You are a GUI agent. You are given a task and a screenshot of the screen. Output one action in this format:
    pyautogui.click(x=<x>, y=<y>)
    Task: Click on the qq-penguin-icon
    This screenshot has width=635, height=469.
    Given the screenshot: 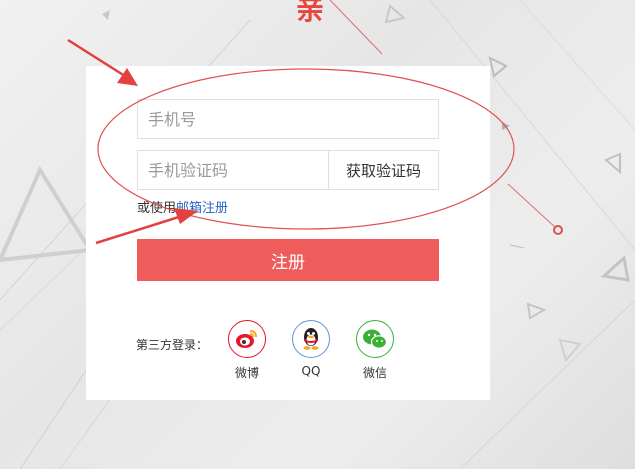 What is the action you would take?
    pyautogui.click(x=311, y=339)
    